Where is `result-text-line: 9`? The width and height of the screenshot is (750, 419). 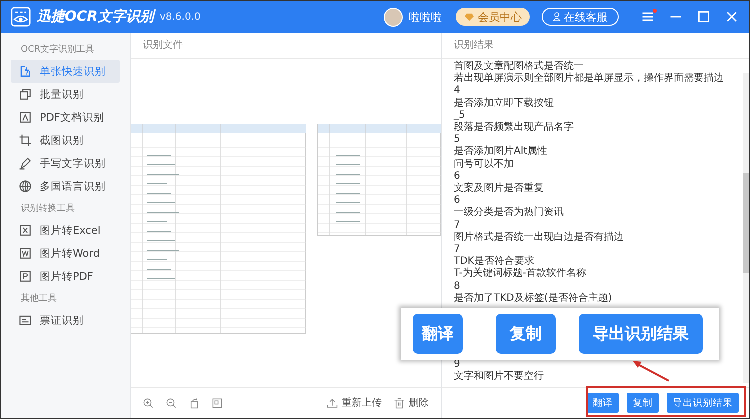 result-text-line: 9 is located at coordinates (457, 364).